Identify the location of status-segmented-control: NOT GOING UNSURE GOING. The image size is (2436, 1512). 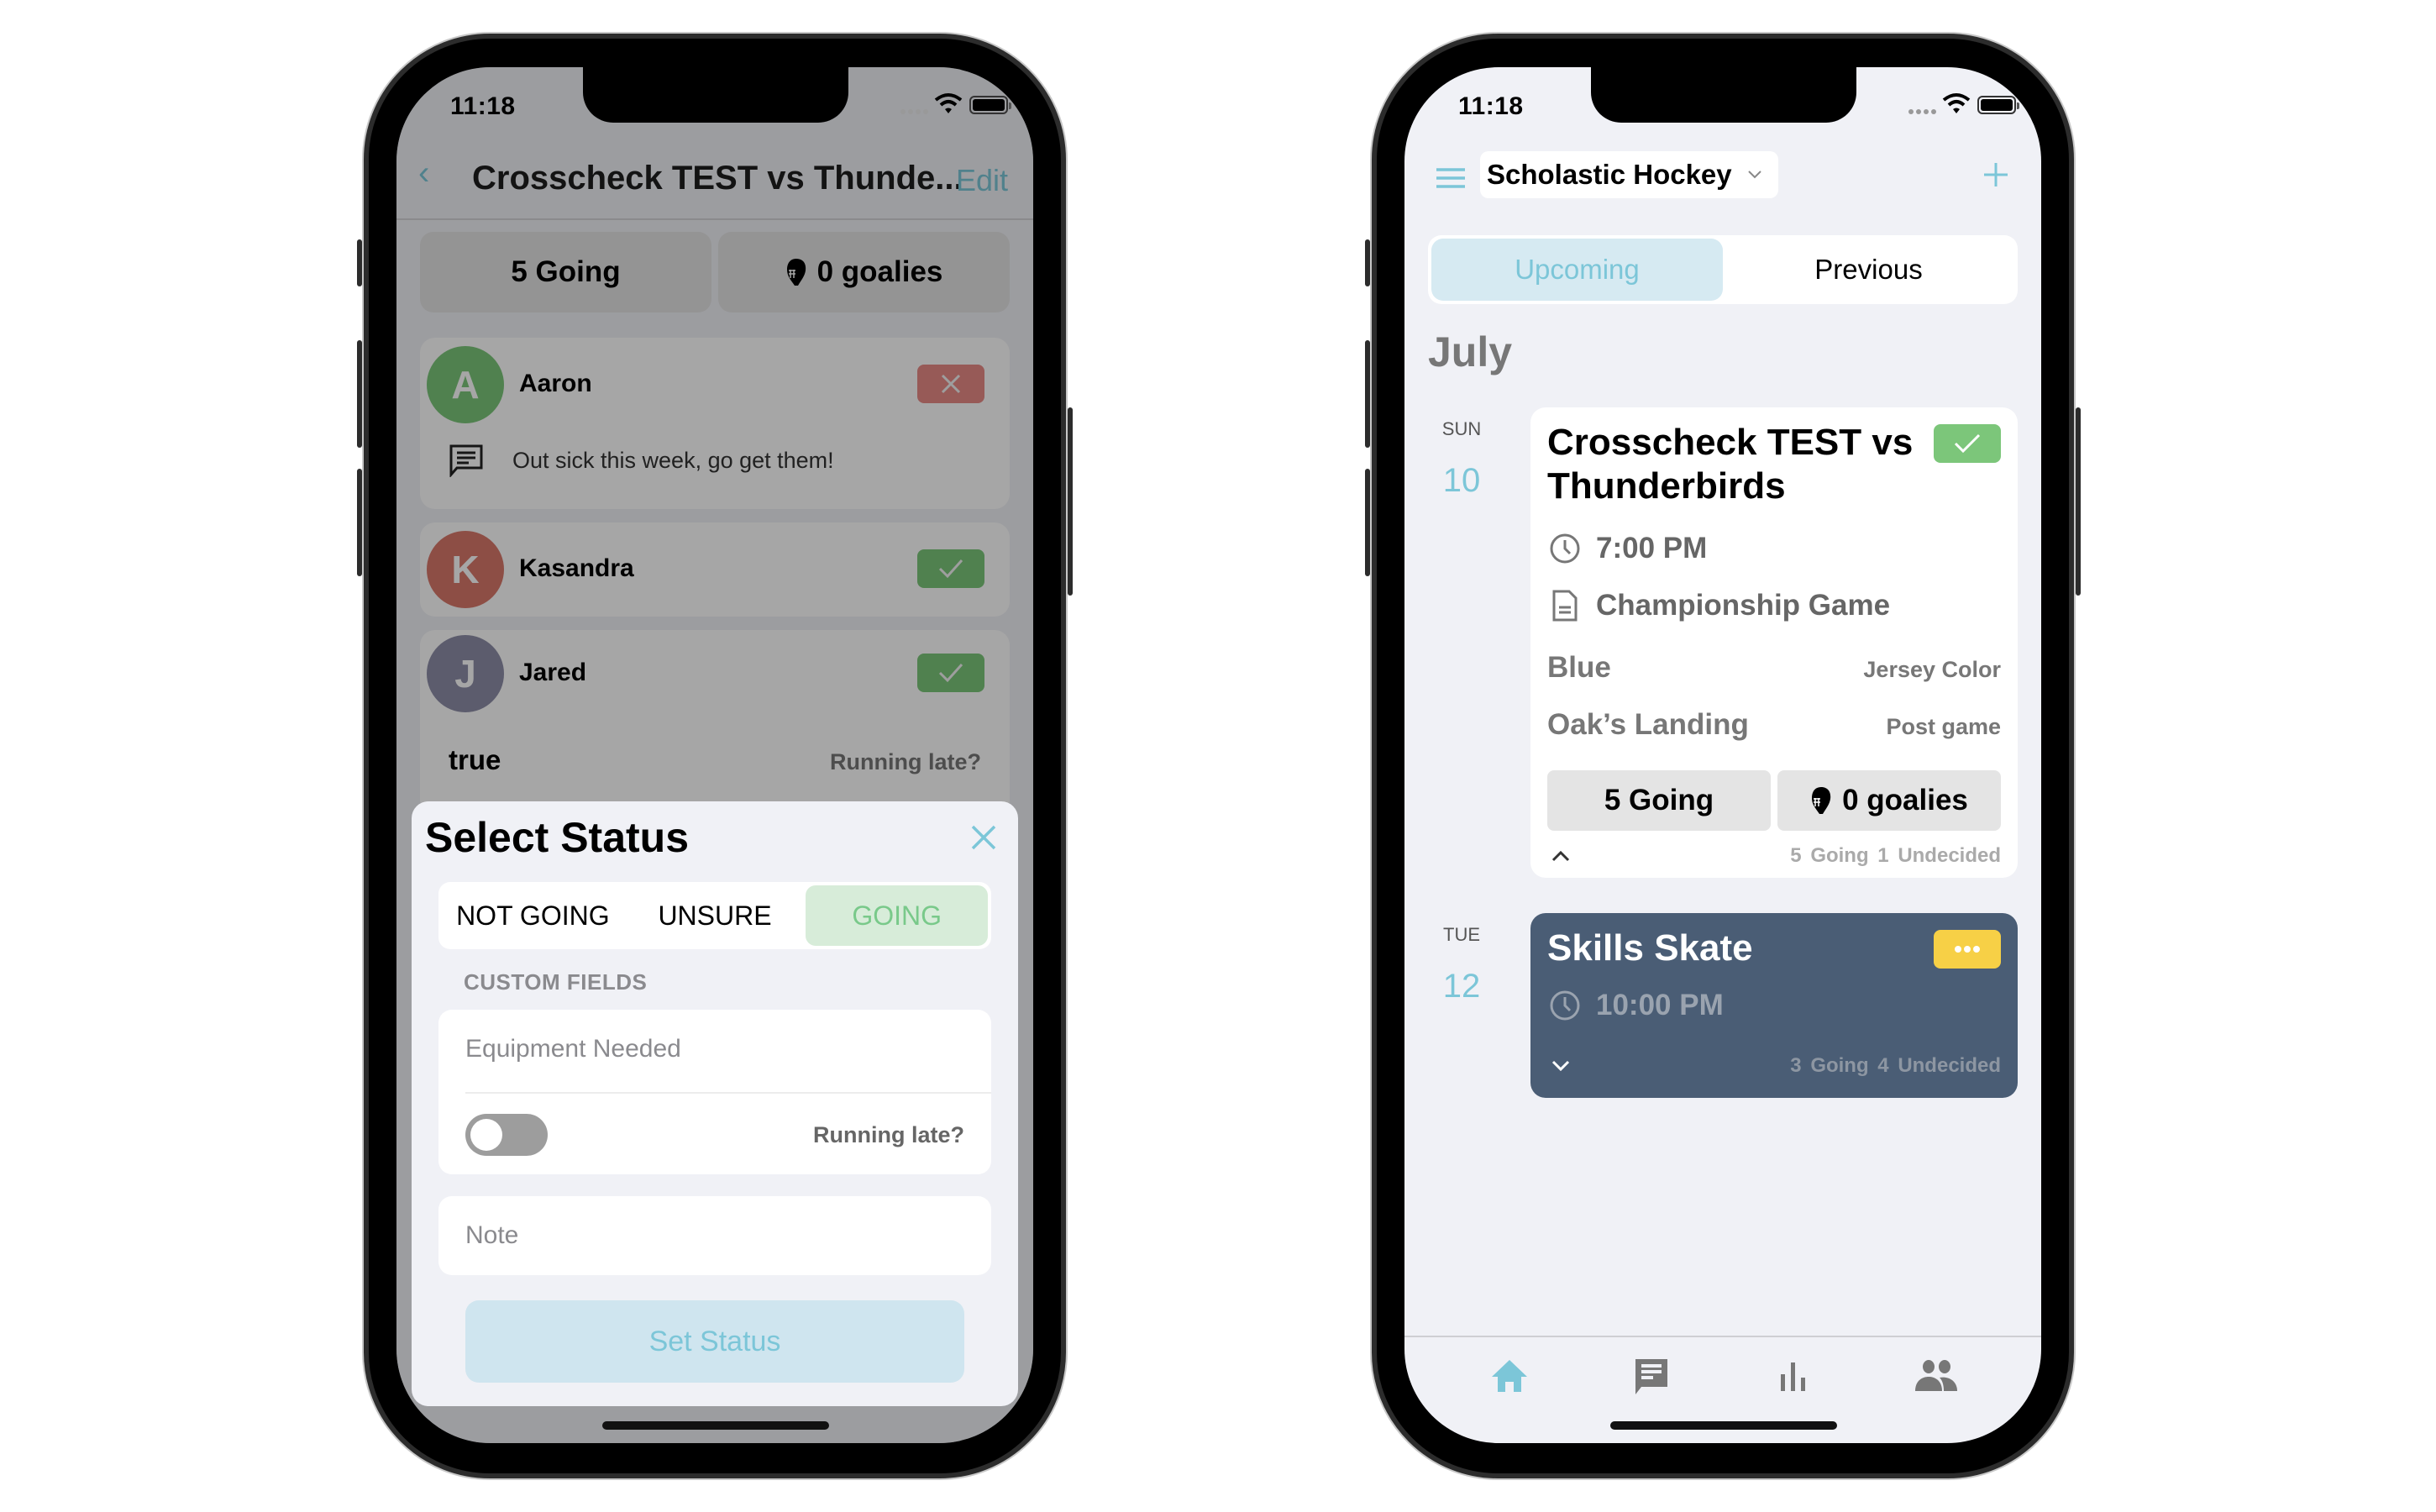
(714, 915).